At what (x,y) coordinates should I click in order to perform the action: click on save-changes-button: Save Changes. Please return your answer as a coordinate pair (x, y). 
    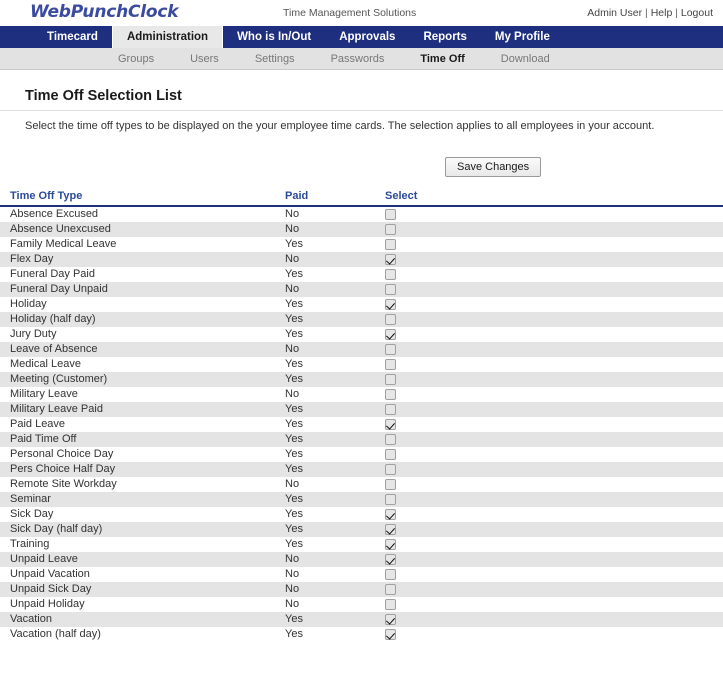
    Looking at the image, I should click on (493, 167).